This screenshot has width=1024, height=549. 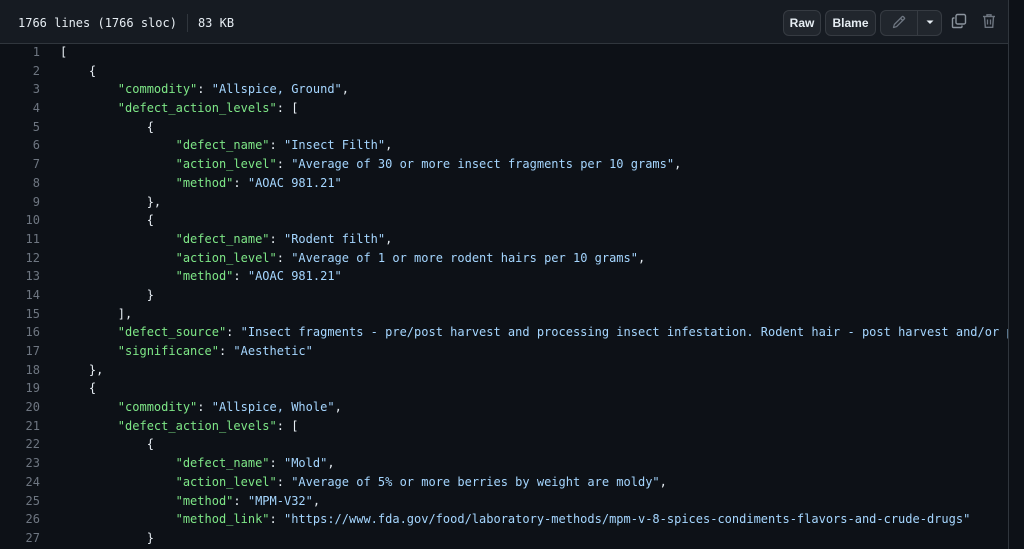 What do you see at coordinates (20, 52) in the screenshot?
I see `line-number: 1` at bounding box center [20, 52].